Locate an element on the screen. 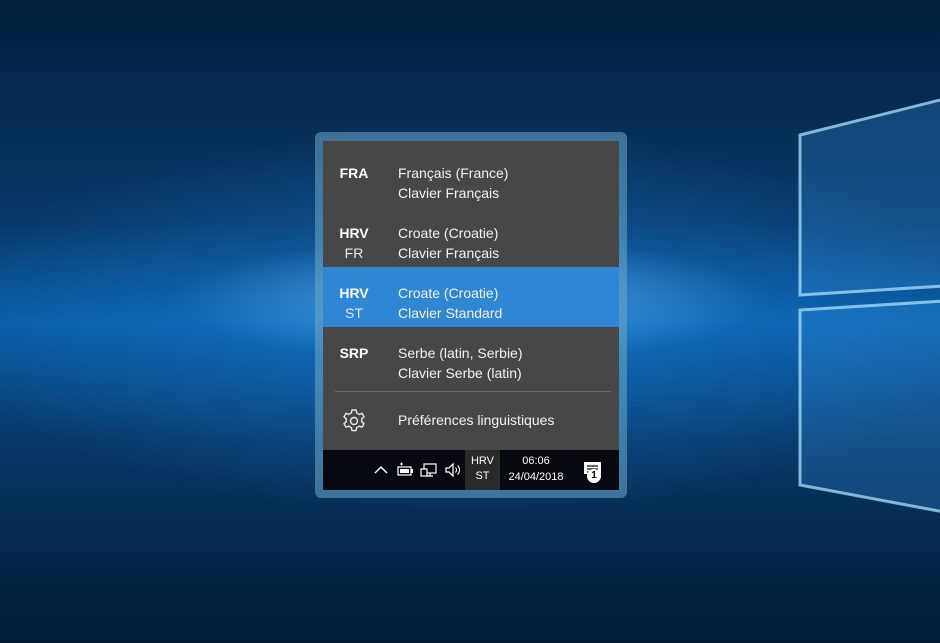  language-preferences-link: Préférences linguistiques is located at coordinates (471, 420).